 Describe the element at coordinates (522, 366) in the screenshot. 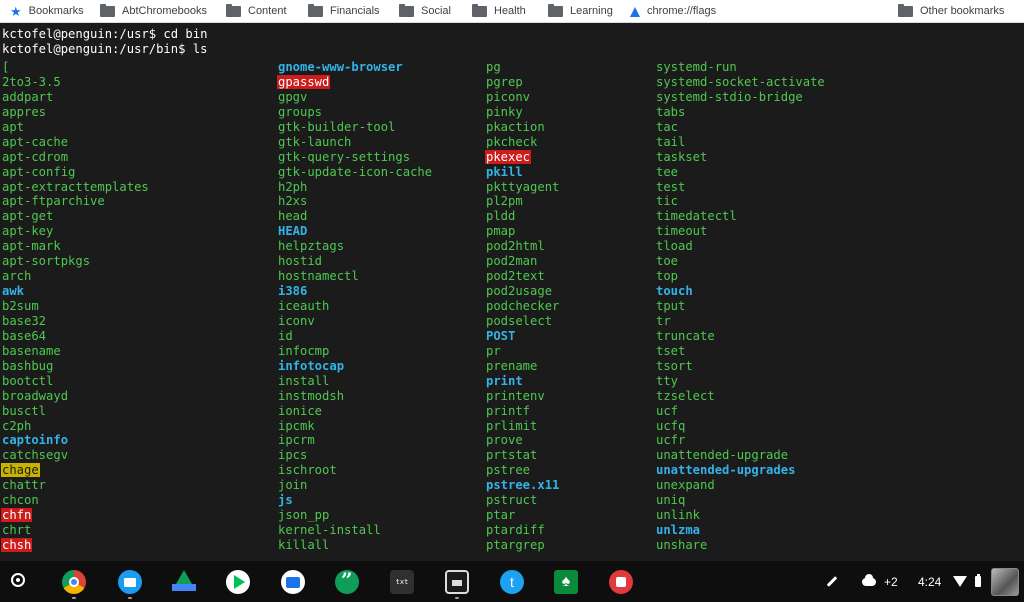

I see `file-entry: prename` at that location.